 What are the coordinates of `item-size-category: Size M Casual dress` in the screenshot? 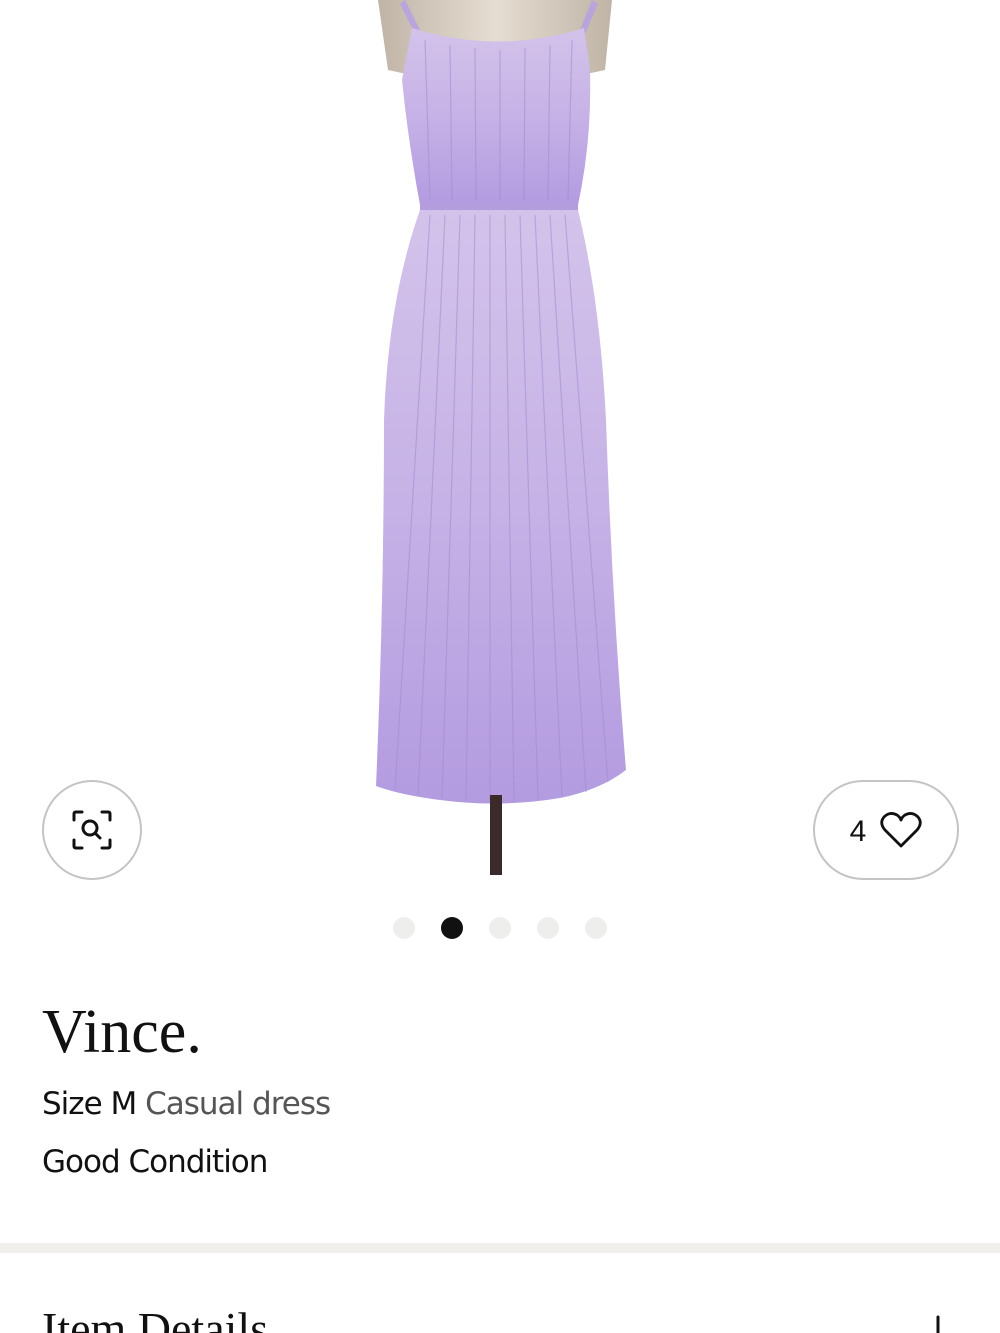 It's located at (186, 1104).